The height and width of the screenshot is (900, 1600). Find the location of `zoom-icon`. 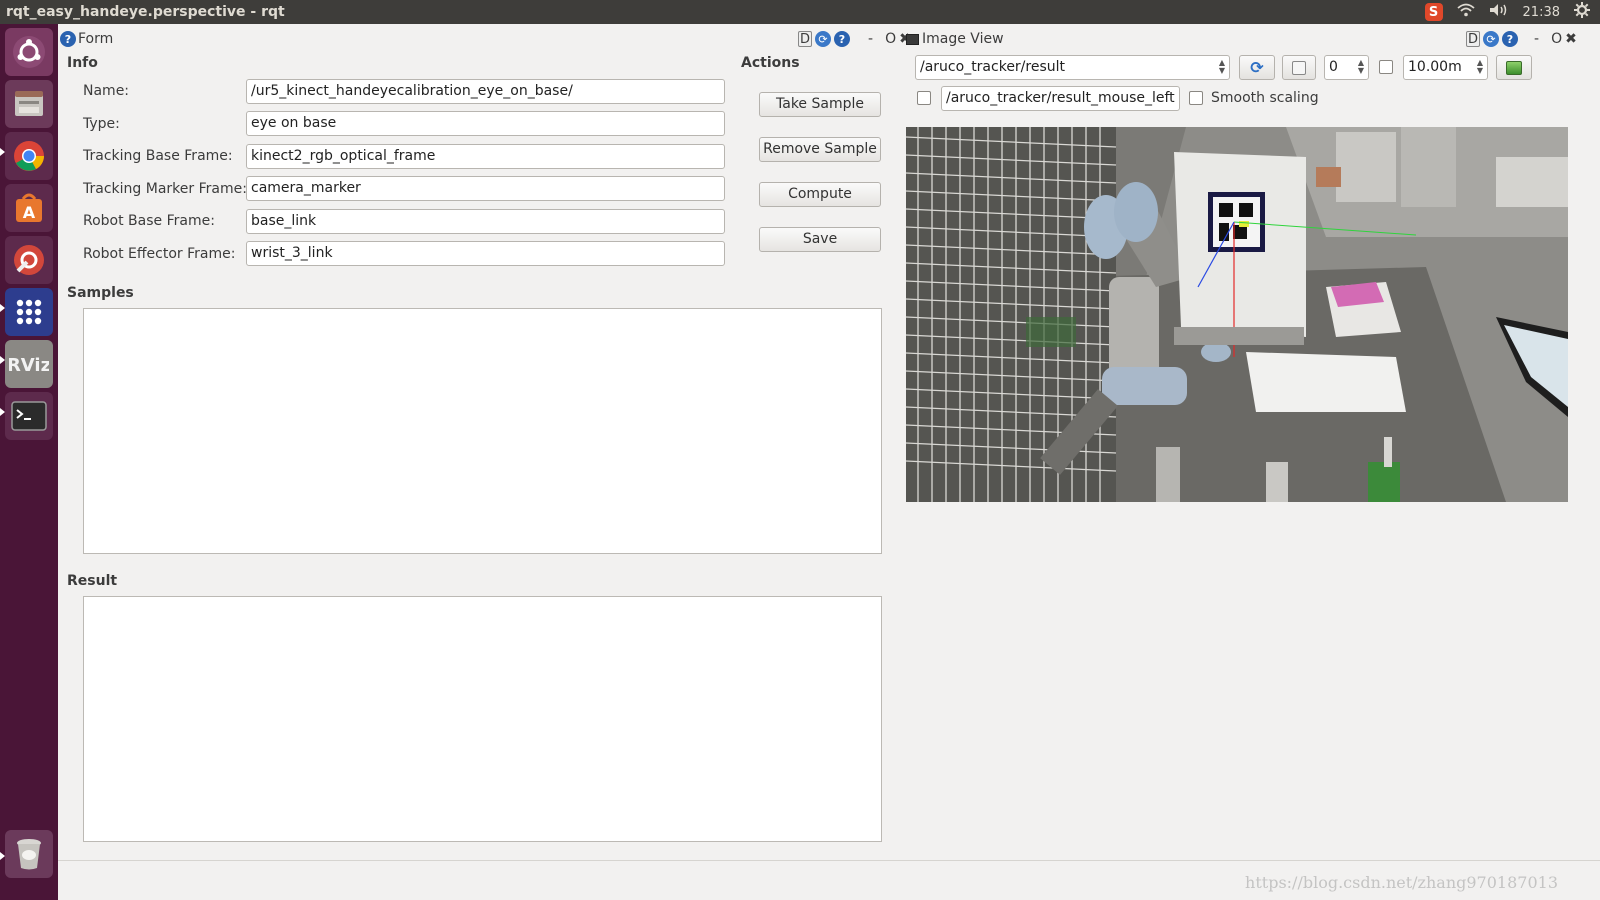

zoom-icon is located at coordinates (1299, 67).